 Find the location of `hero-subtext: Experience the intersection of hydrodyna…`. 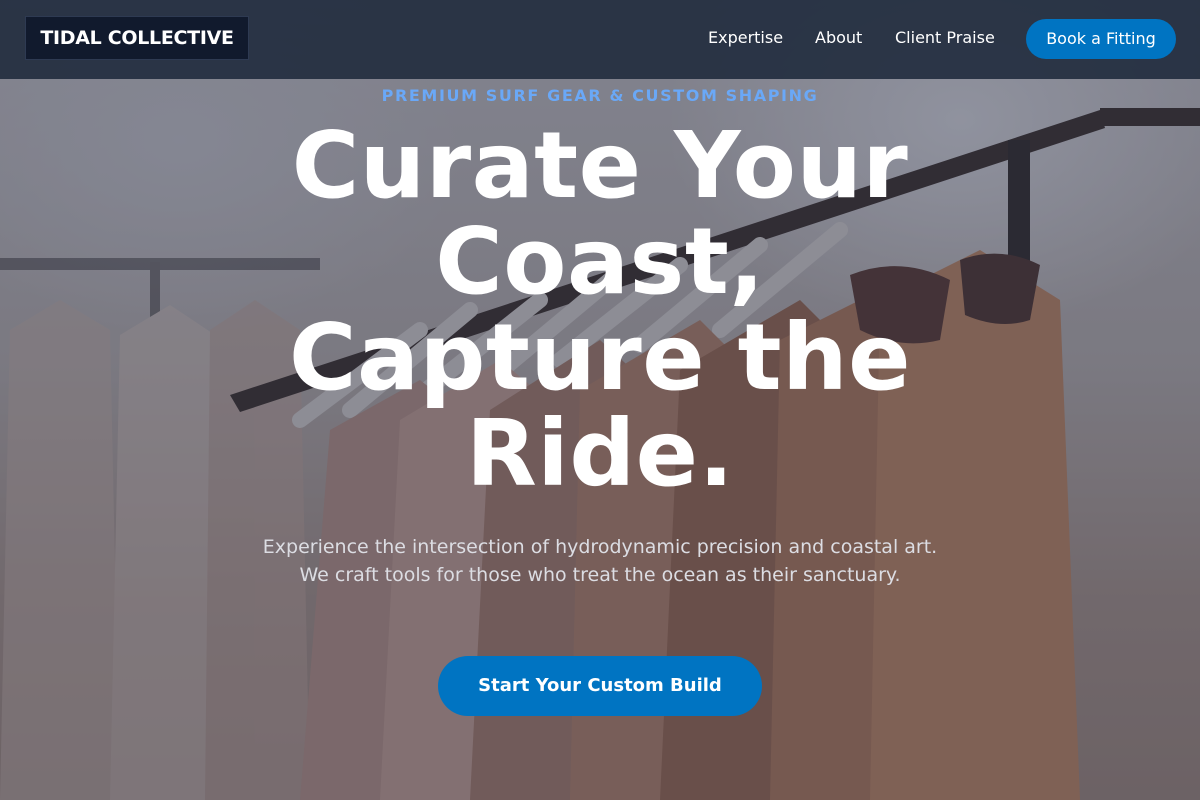

hero-subtext: Experience the intersection of hydrodyna… is located at coordinates (600, 561).